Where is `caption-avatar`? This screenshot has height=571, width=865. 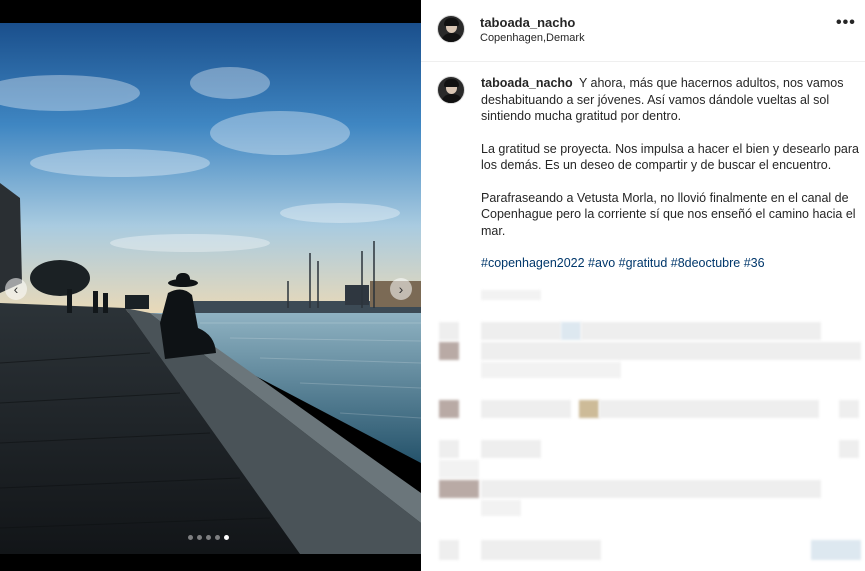 caption-avatar is located at coordinates (451, 90).